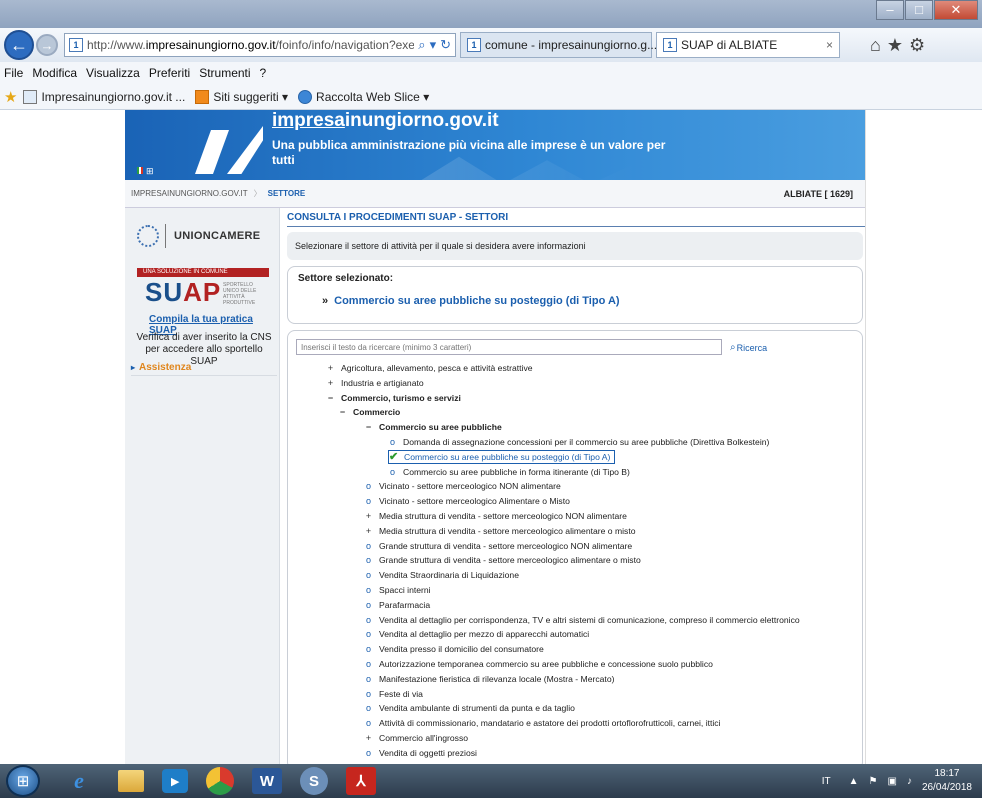 The width and height of the screenshot is (982, 798). Describe the element at coordinates (919, 10) in the screenshot. I see `maximize-button: □` at that location.